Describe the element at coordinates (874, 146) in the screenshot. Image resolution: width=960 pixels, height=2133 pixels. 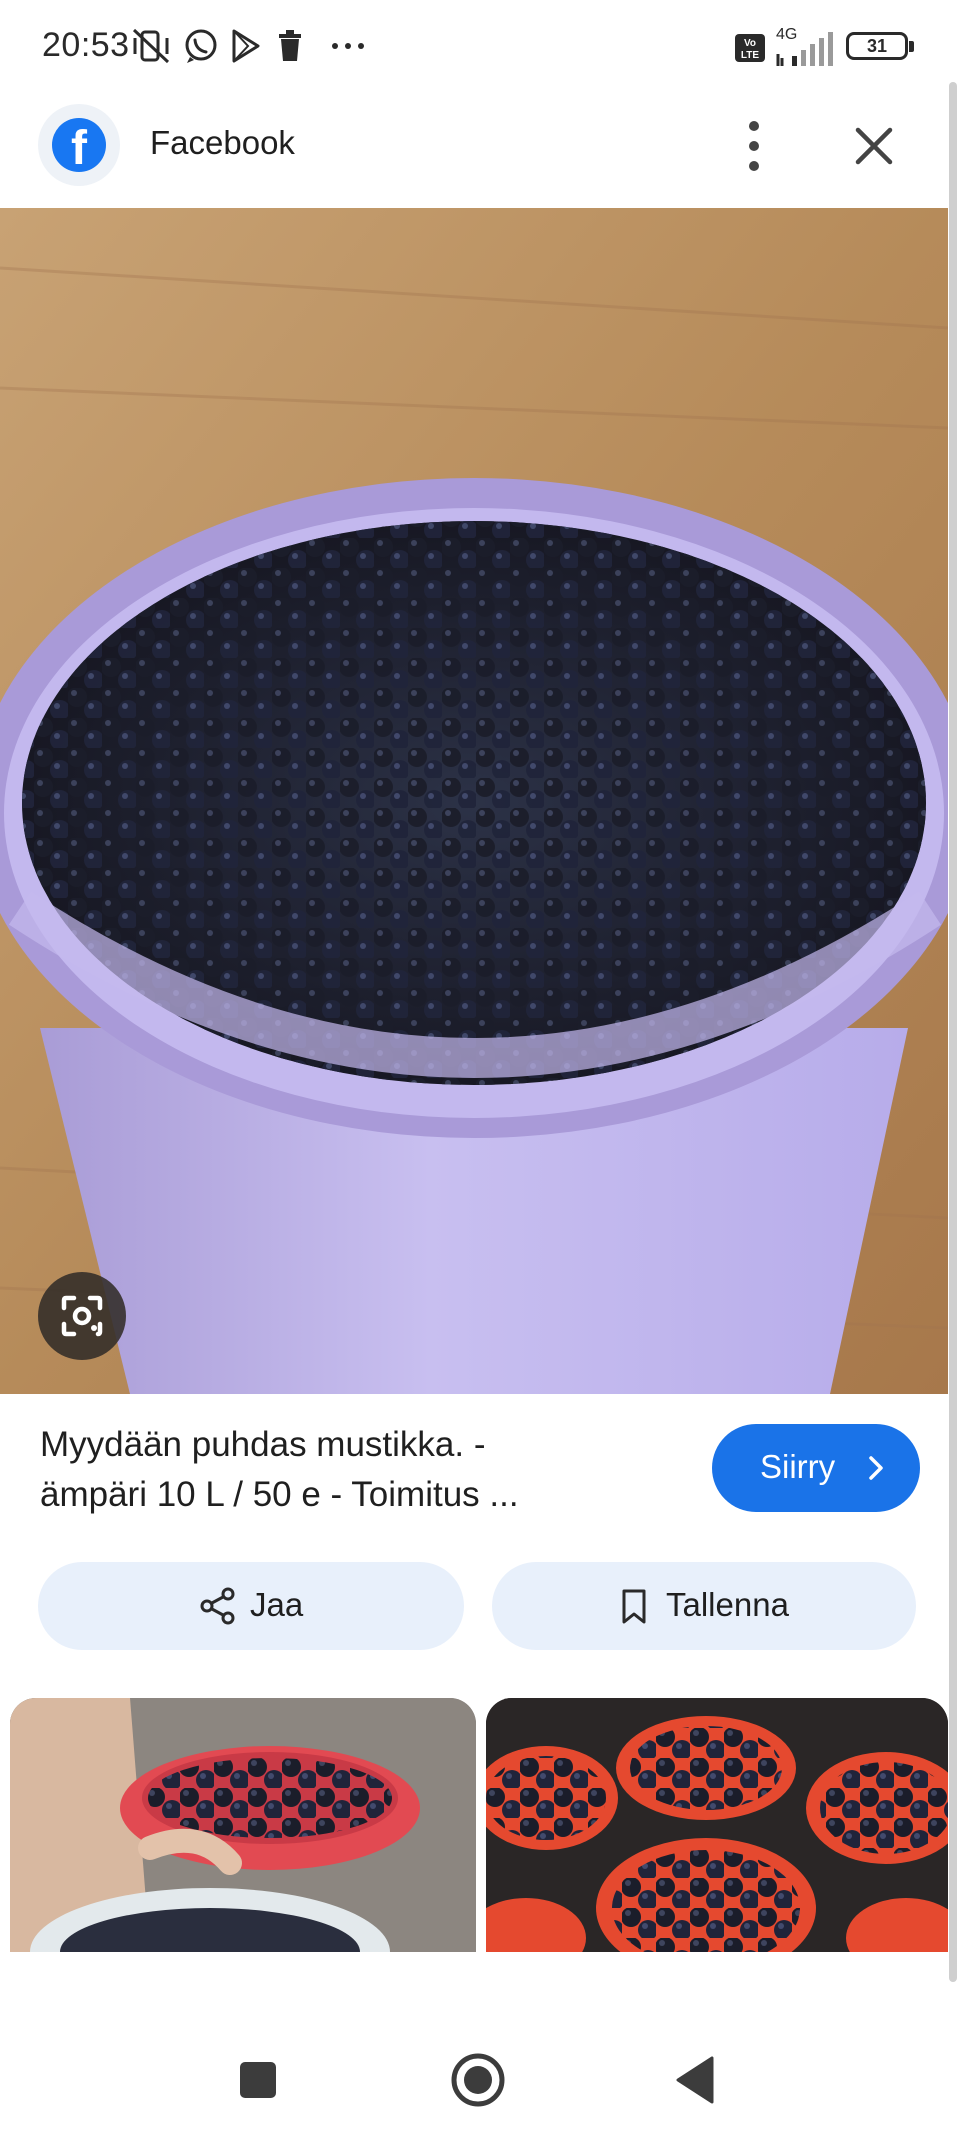
I see `close-icon` at that location.